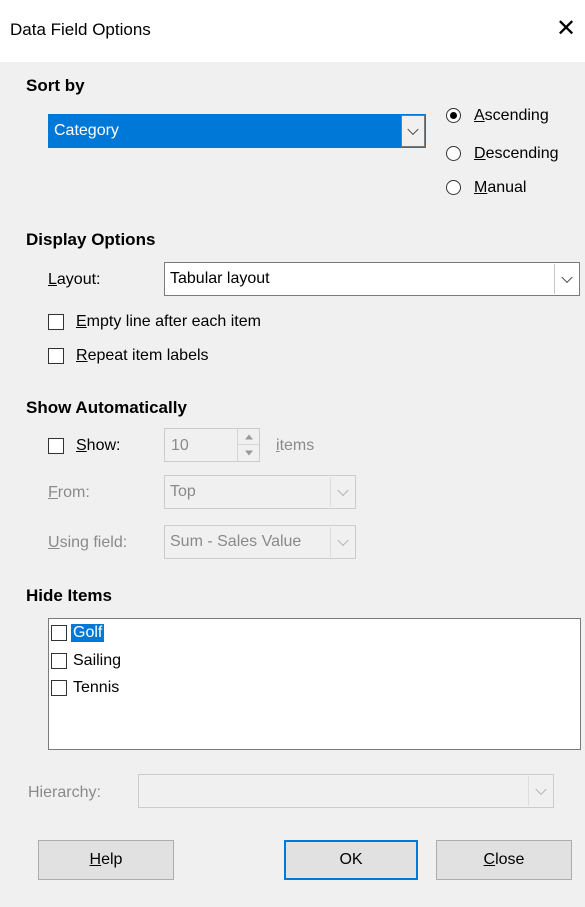 This screenshot has height=907, width=585. What do you see at coordinates (314, 684) in the screenshot?
I see `hide-items-listbox: Golf Sailing Tennis` at bounding box center [314, 684].